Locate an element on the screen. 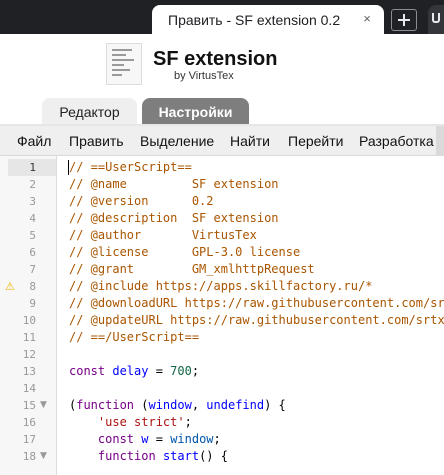 This screenshot has width=444, height=475. menu-develop: Разработка is located at coordinates (396, 141).